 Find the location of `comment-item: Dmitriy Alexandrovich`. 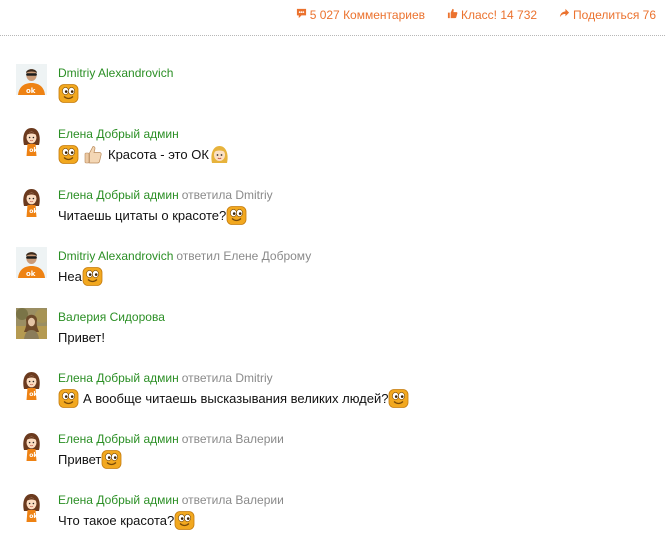

comment-item: Dmitriy Alexandrovich is located at coordinates (332, 92).